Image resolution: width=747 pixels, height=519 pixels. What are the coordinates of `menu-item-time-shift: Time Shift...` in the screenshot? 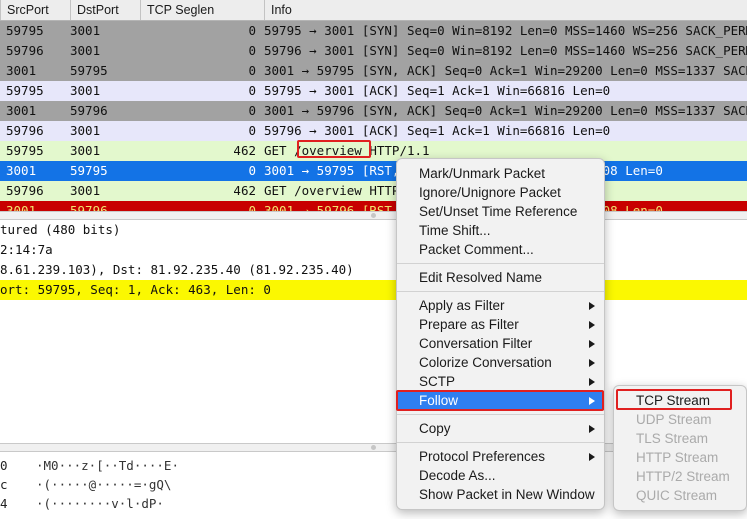 It's located at (500, 230).